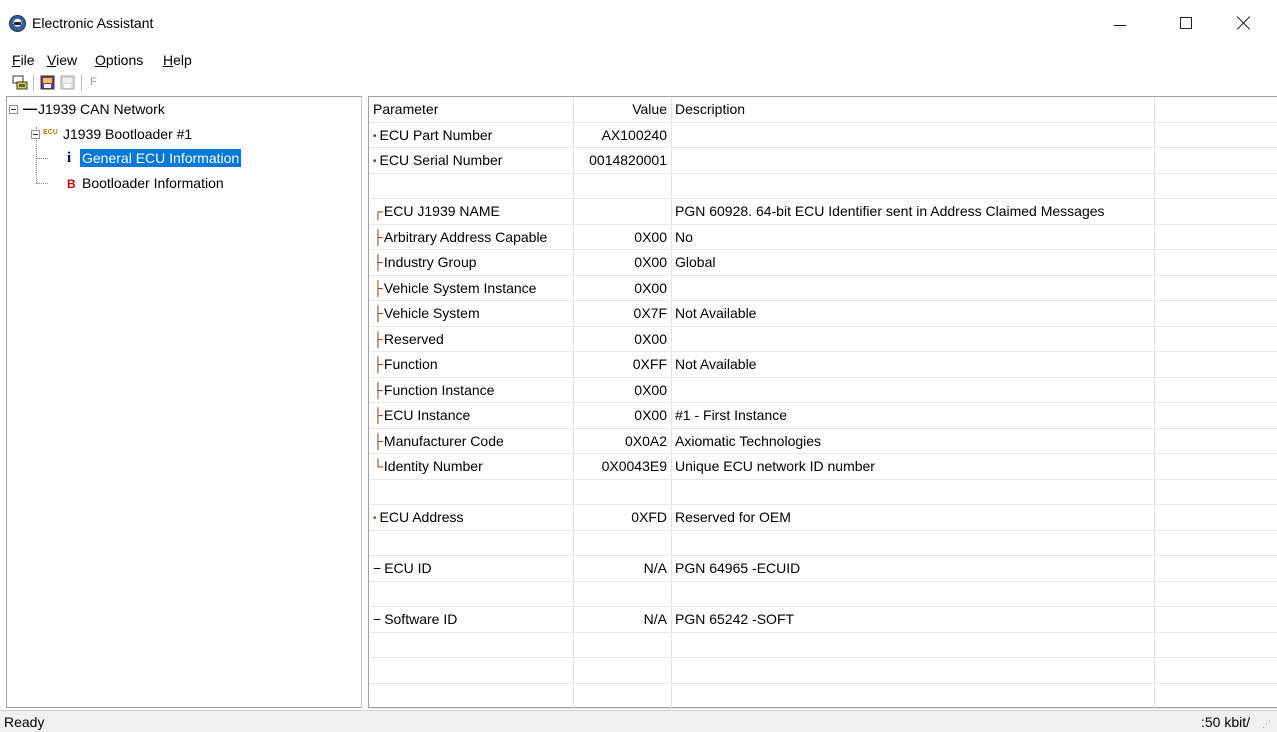  I want to click on cell-description: PGN 64965 -ECUID, so click(738, 568).